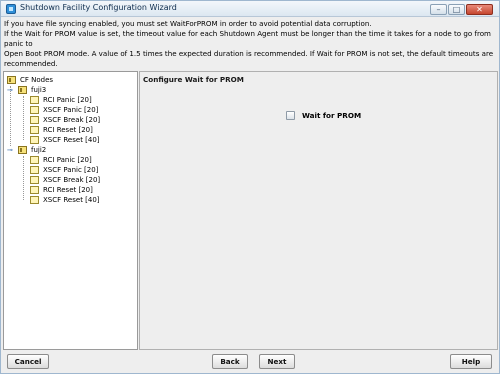 The width and height of the screenshot is (500, 374). Describe the element at coordinates (73, 90) in the screenshot. I see `tree-node-fuji3: fuji3` at that location.